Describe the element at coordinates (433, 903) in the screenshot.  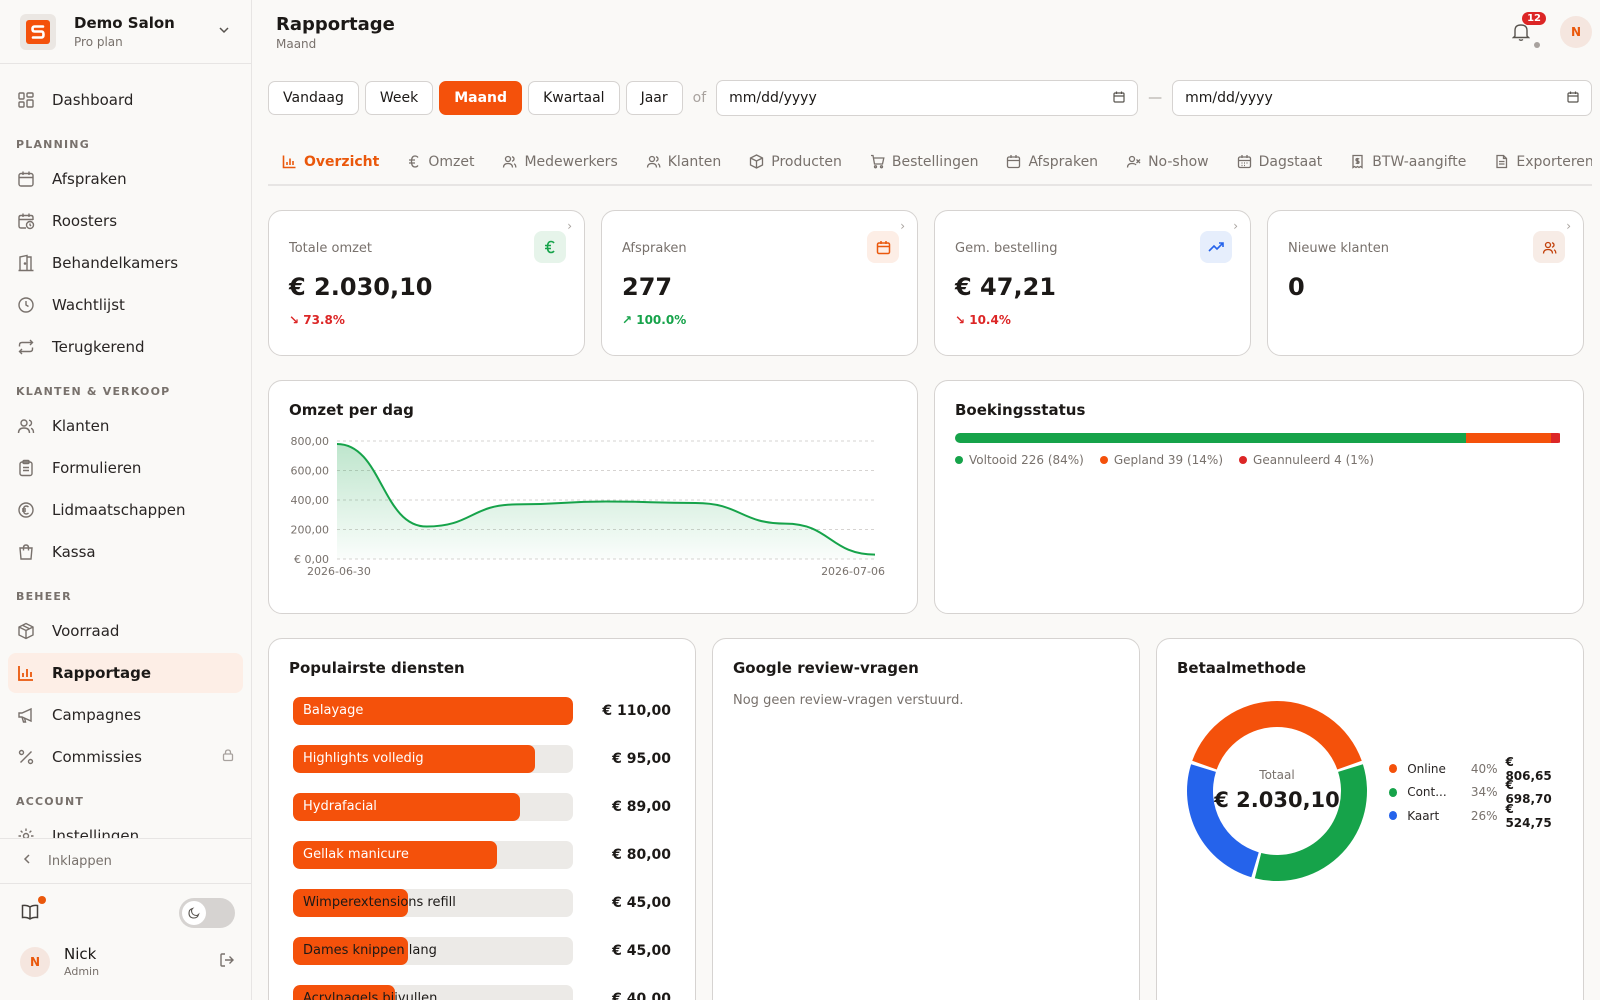
I see `service-bar-track: Wimperextensions refill` at that location.